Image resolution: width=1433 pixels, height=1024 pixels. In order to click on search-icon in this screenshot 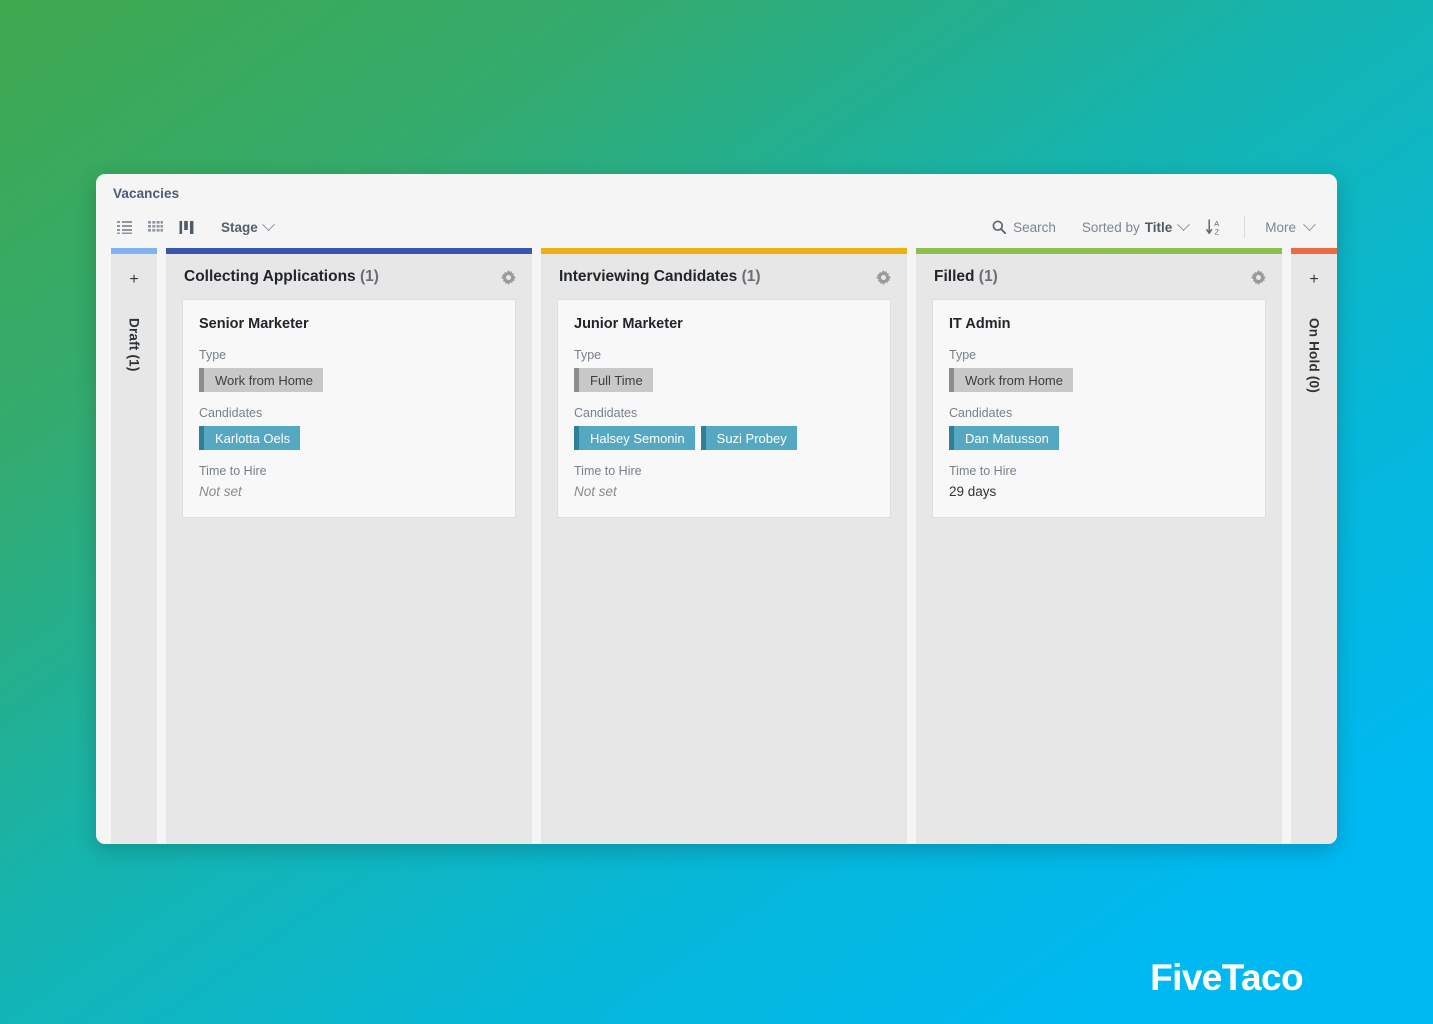, I will do `click(999, 227)`.